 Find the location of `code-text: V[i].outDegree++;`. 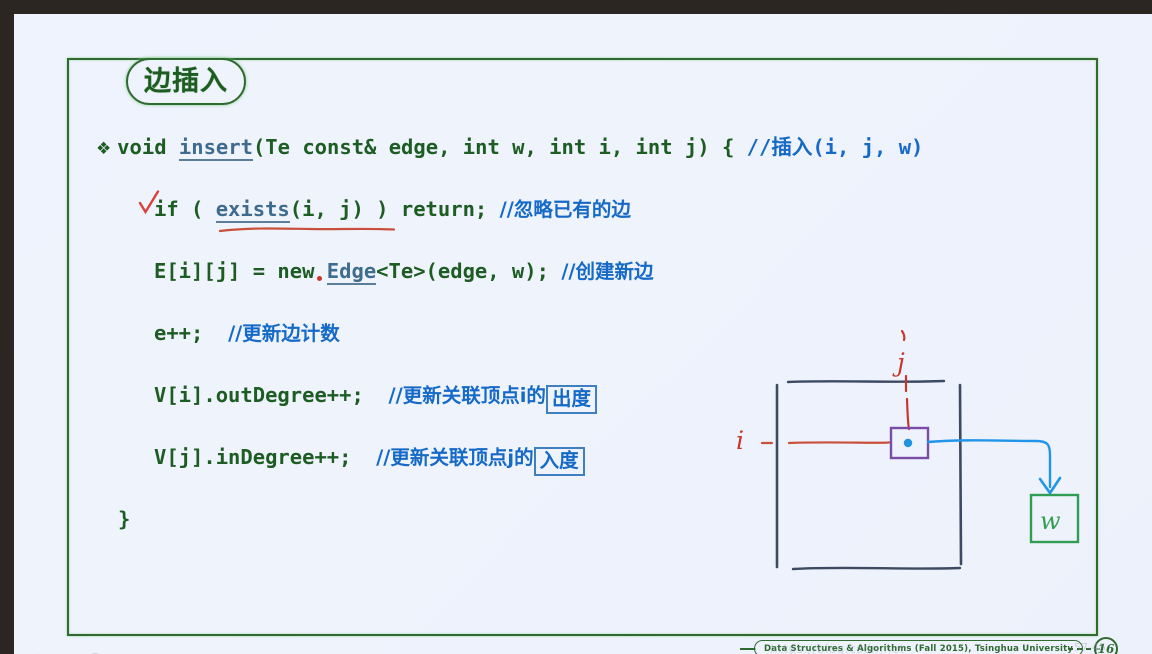

code-text: V[i].outDegree++; is located at coordinates (271, 395).